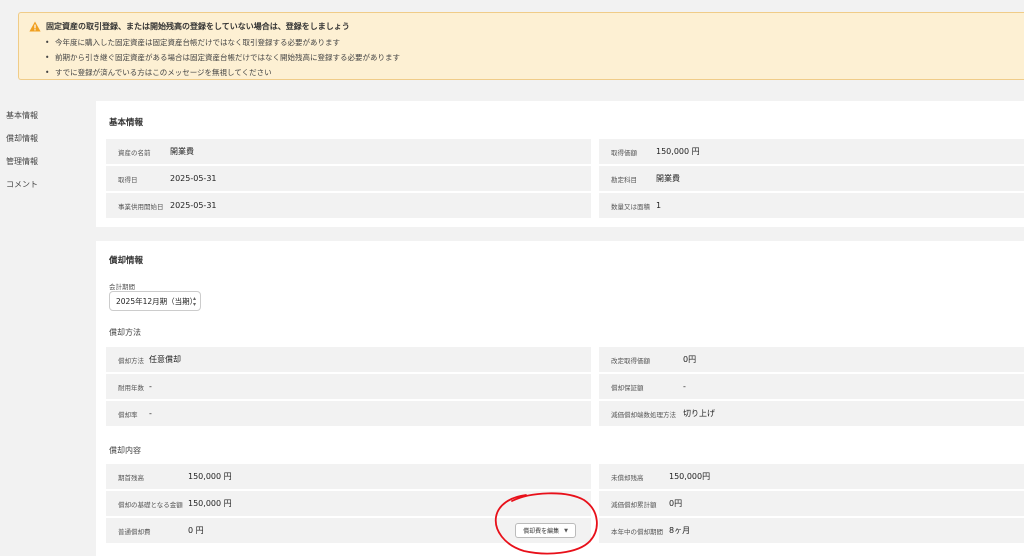 This screenshot has width=1024, height=556. Describe the element at coordinates (45, 117) in the screenshot. I see `nav-item-basic-info: 基本情報` at that location.